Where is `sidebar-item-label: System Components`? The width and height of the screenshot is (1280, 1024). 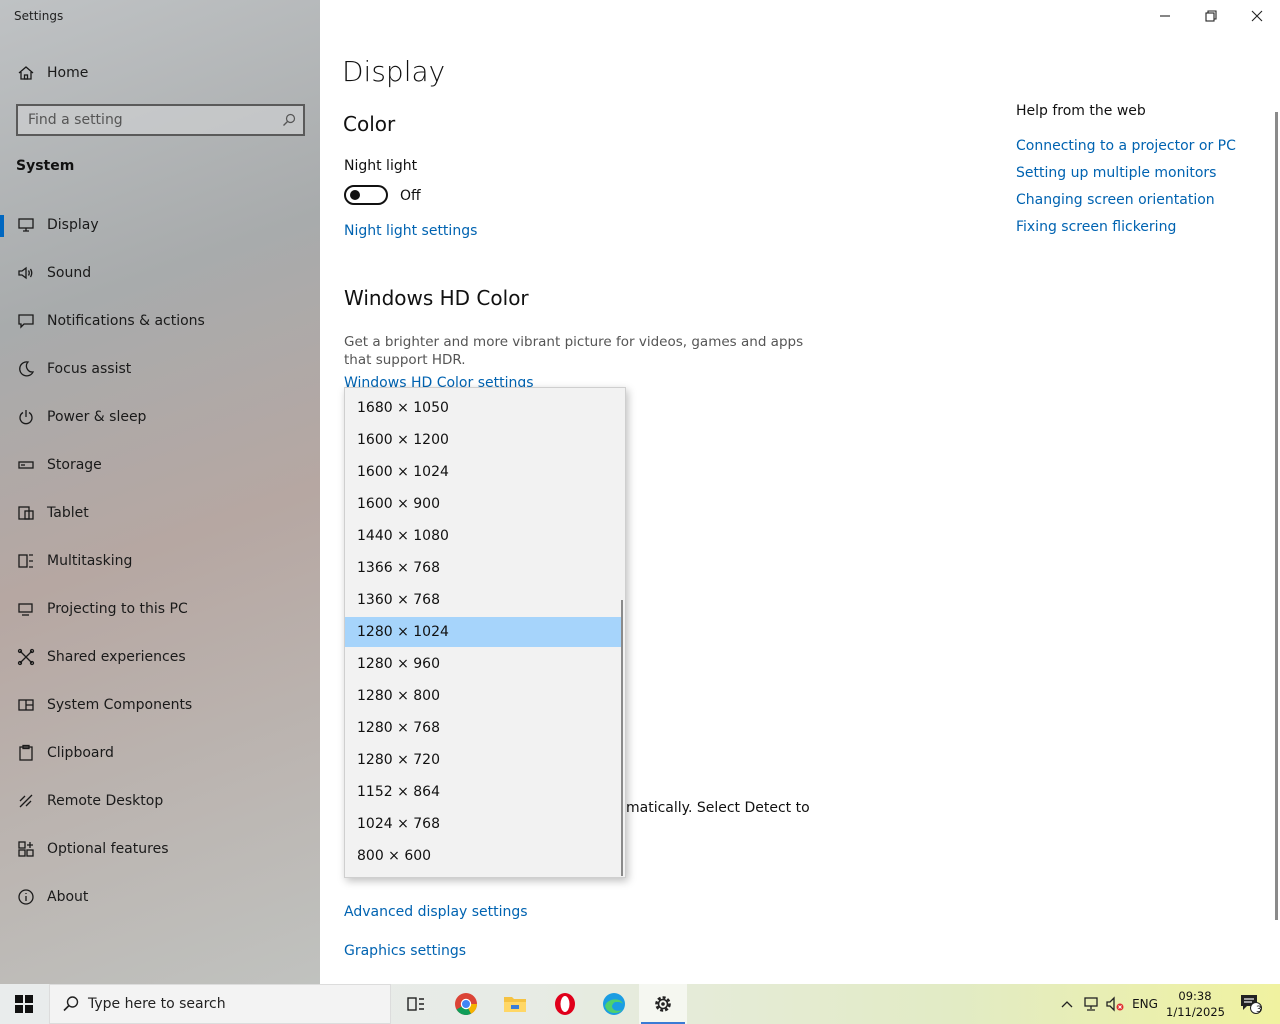 sidebar-item-label: System Components is located at coordinates (120, 705).